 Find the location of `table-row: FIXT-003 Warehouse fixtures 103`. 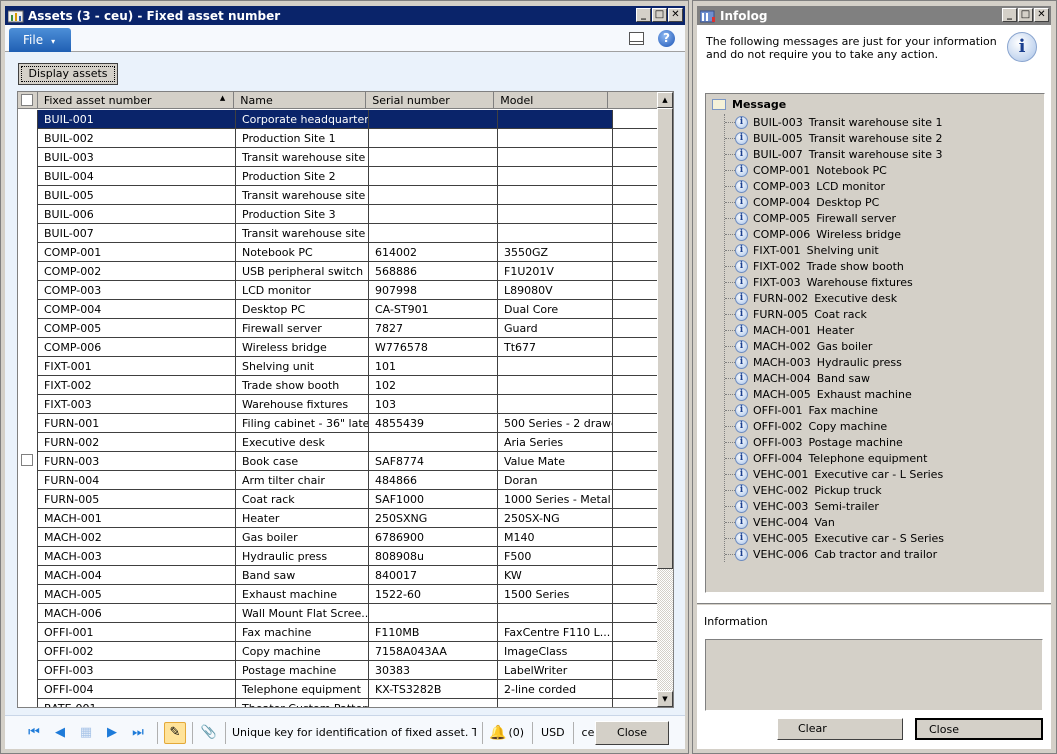

table-row: FIXT-003 Warehouse fixtures 103 is located at coordinates (338, 404).